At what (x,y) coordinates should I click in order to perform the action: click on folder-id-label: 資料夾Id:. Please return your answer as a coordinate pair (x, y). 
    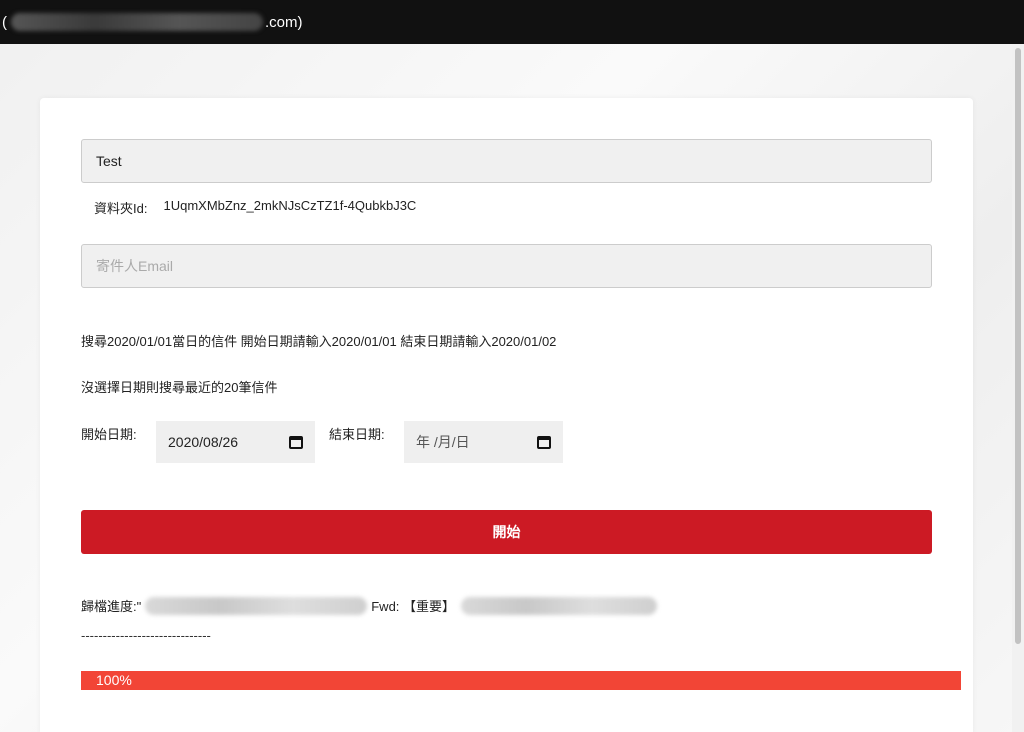
    Looking at the image, I should click on (121, 208).